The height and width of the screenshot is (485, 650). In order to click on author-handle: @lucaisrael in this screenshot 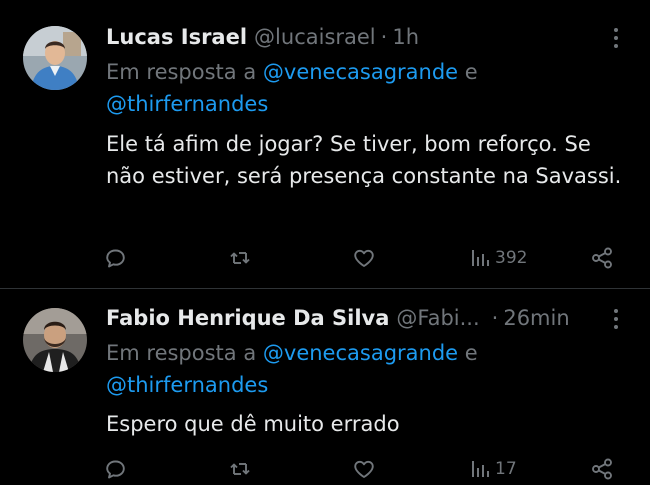, I will do `click(315, 37)`.